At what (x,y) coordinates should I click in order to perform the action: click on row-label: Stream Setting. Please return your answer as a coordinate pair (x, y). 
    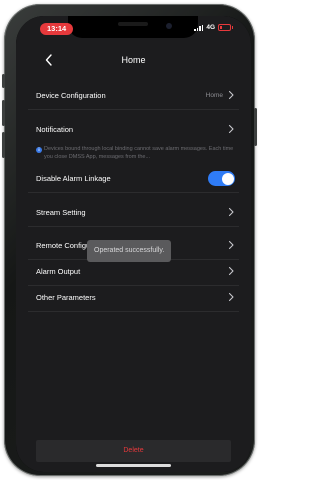
    Looking at the image, I should click on (61, 212).